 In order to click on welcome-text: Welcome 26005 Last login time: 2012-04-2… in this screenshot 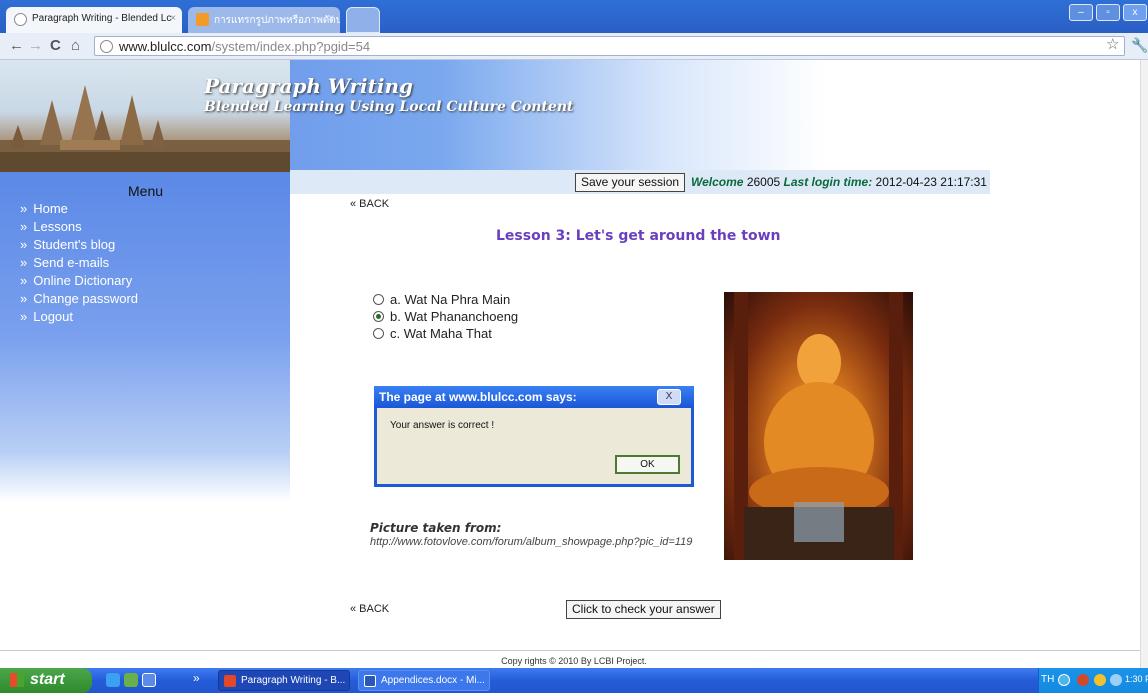, I will do `click(839, 182)`.